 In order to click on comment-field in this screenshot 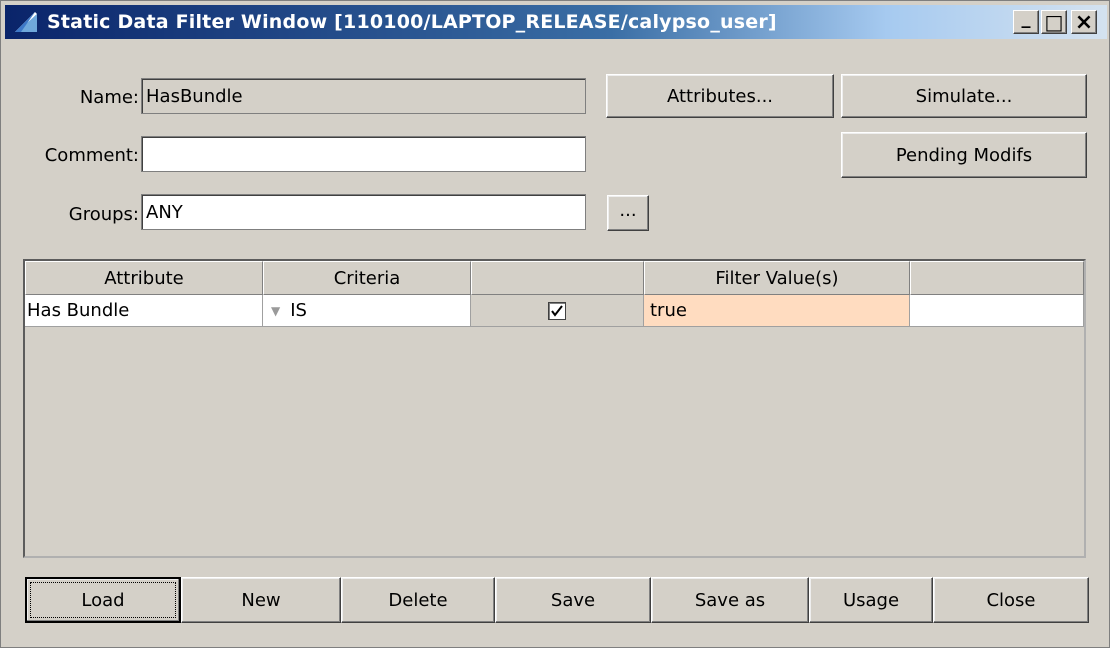, I will do `click(363, 154)`.